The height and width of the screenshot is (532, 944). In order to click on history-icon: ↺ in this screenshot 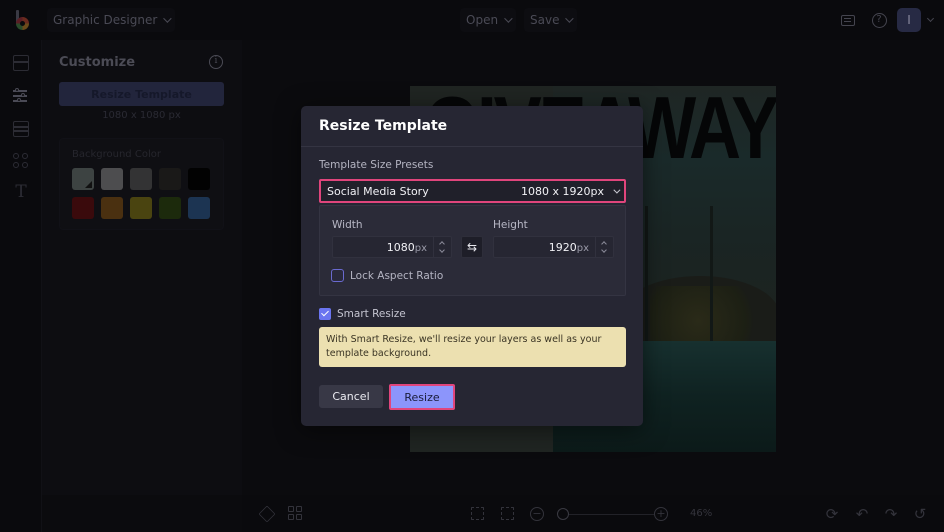, I will do `click(920, 514)`.